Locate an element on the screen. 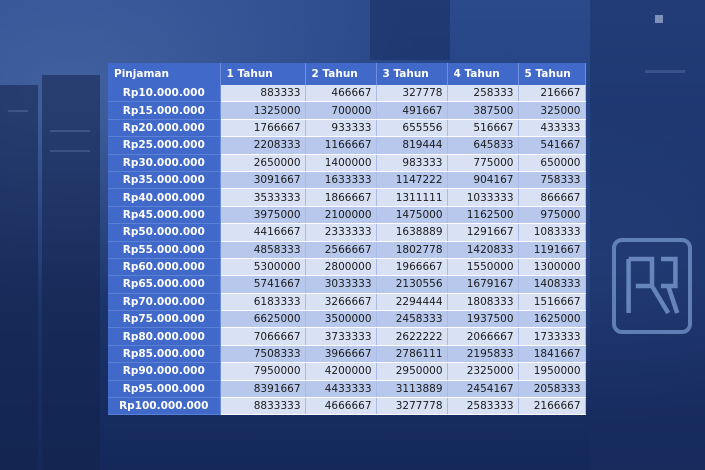  installment-cell: 4666667 is located at coordinates (341, 406).